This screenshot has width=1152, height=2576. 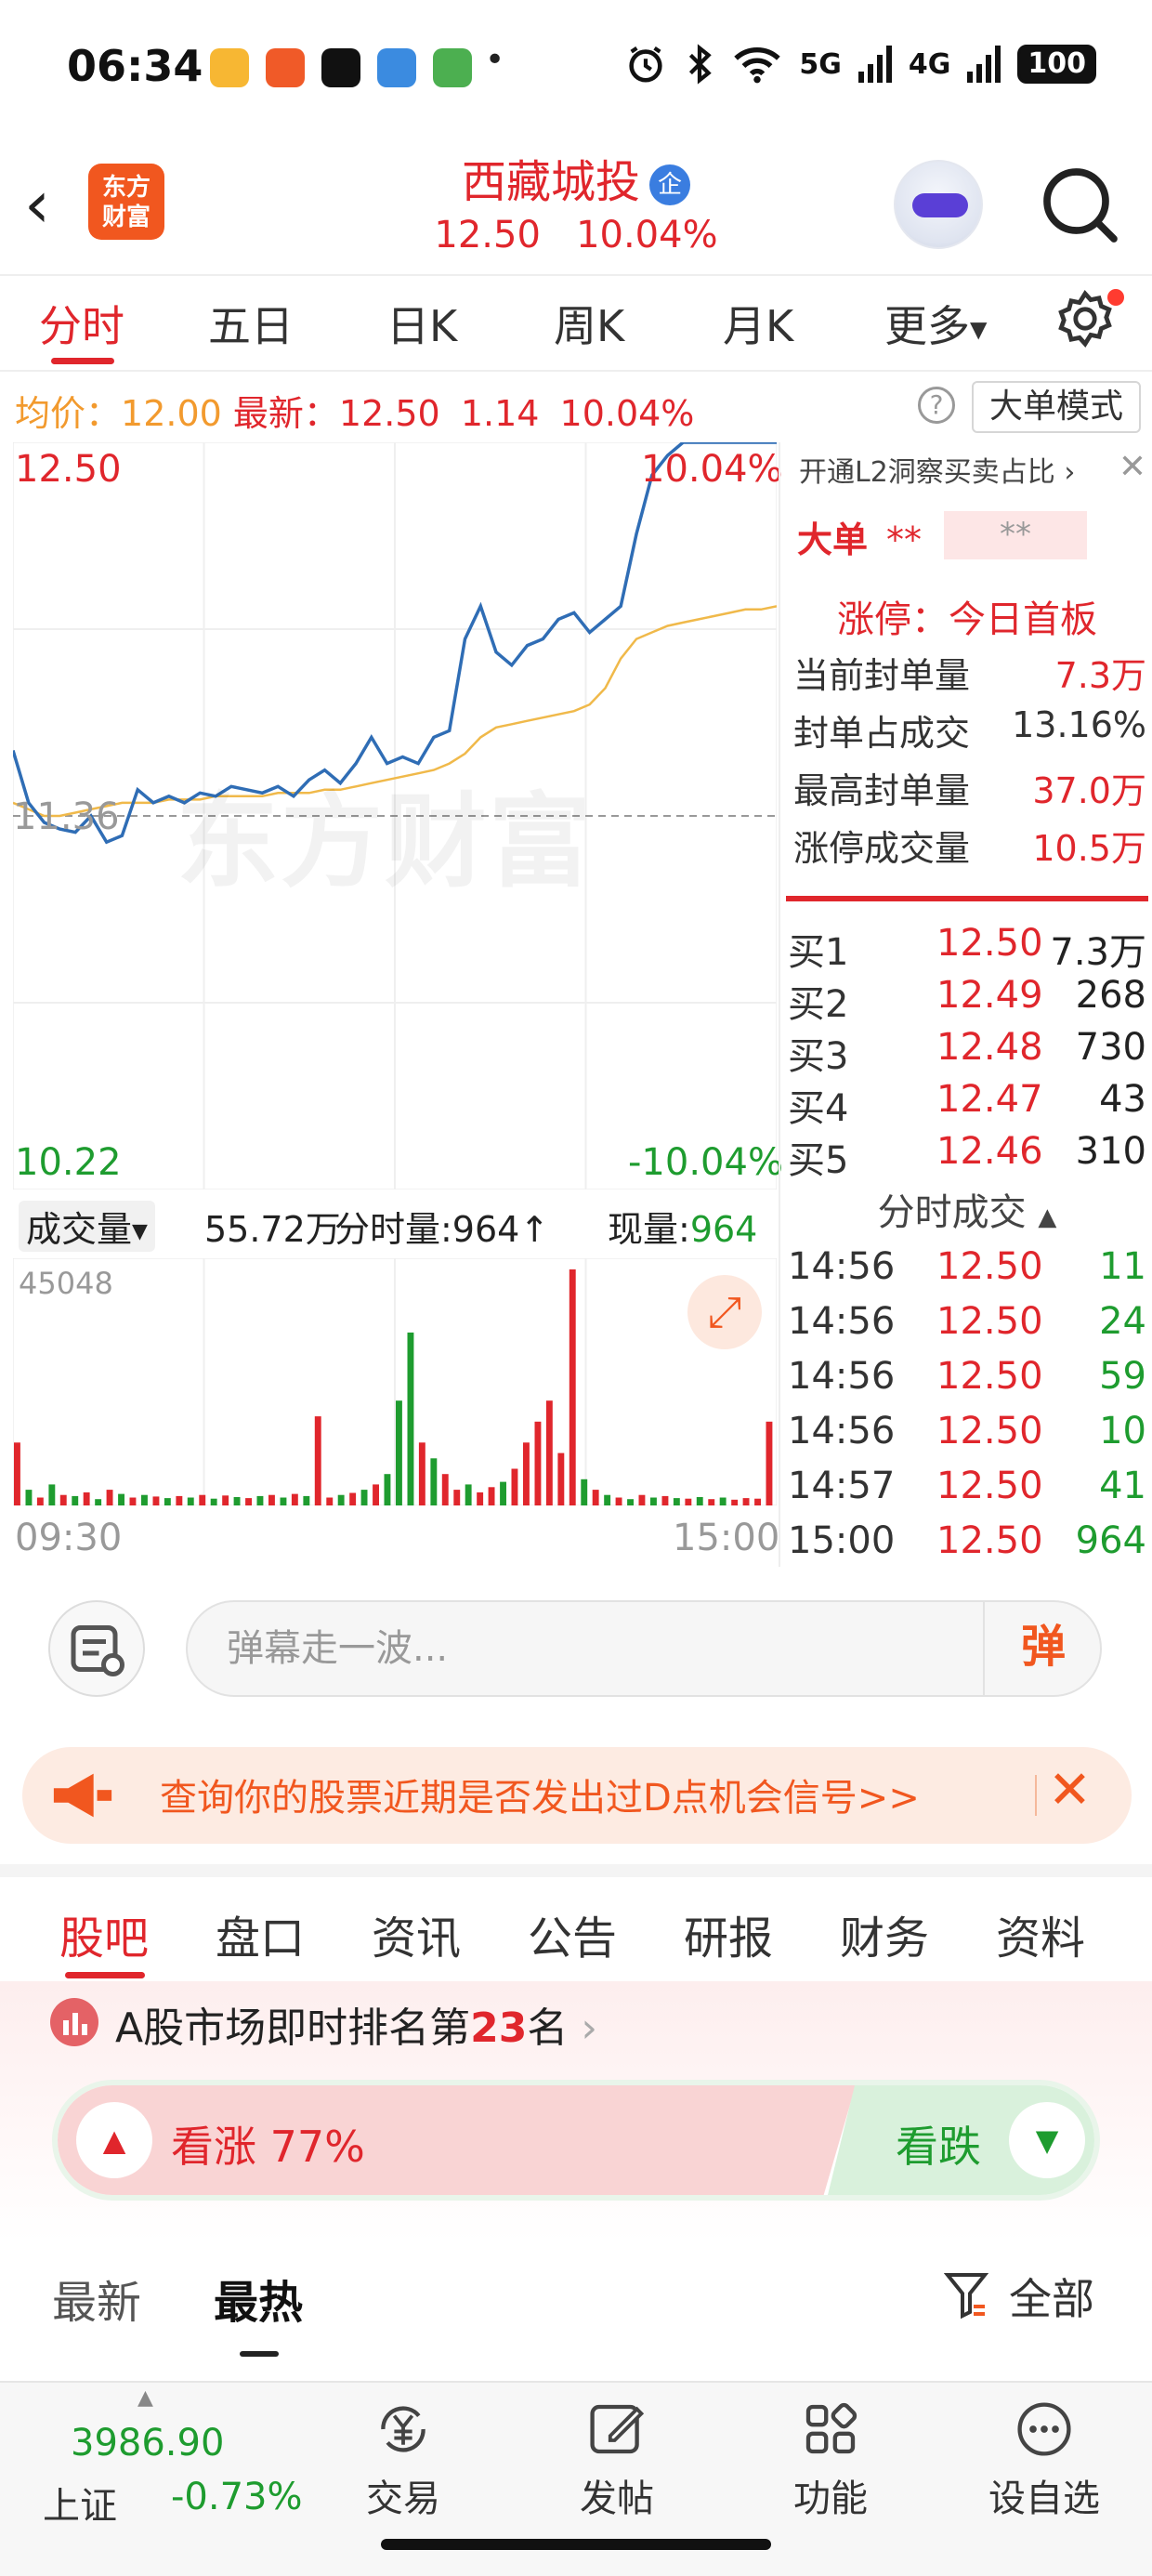 What do you see at coordinates (967, 1053) in the screenshot?
I see `bid-row: 买3 12.48 730` at bounding box center [967, 1053].